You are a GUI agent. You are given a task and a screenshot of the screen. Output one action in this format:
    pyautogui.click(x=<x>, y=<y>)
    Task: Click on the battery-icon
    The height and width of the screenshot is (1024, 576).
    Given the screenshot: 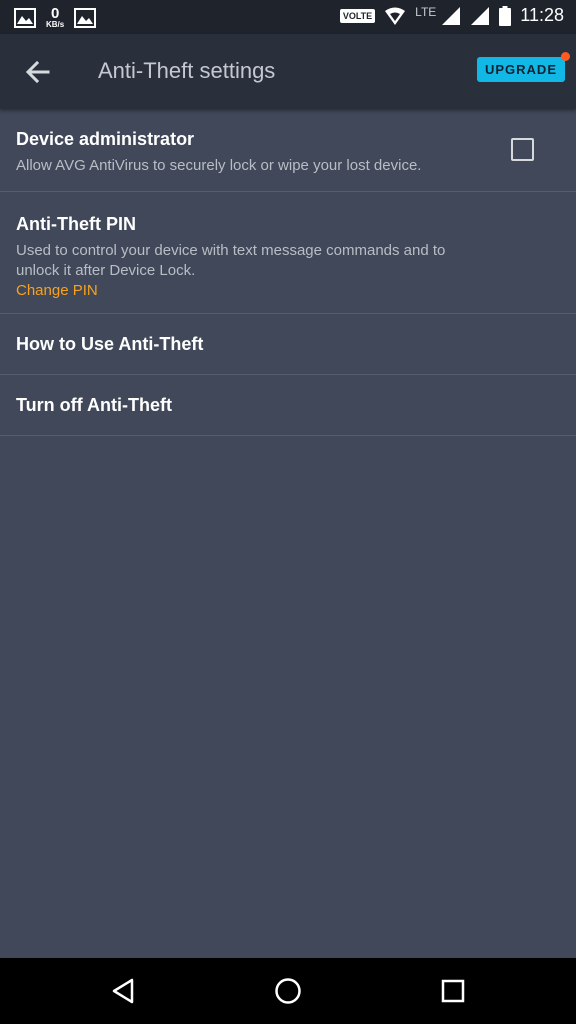 What is the action you would take?
    pyautogui.click(x=505, y=15)
    